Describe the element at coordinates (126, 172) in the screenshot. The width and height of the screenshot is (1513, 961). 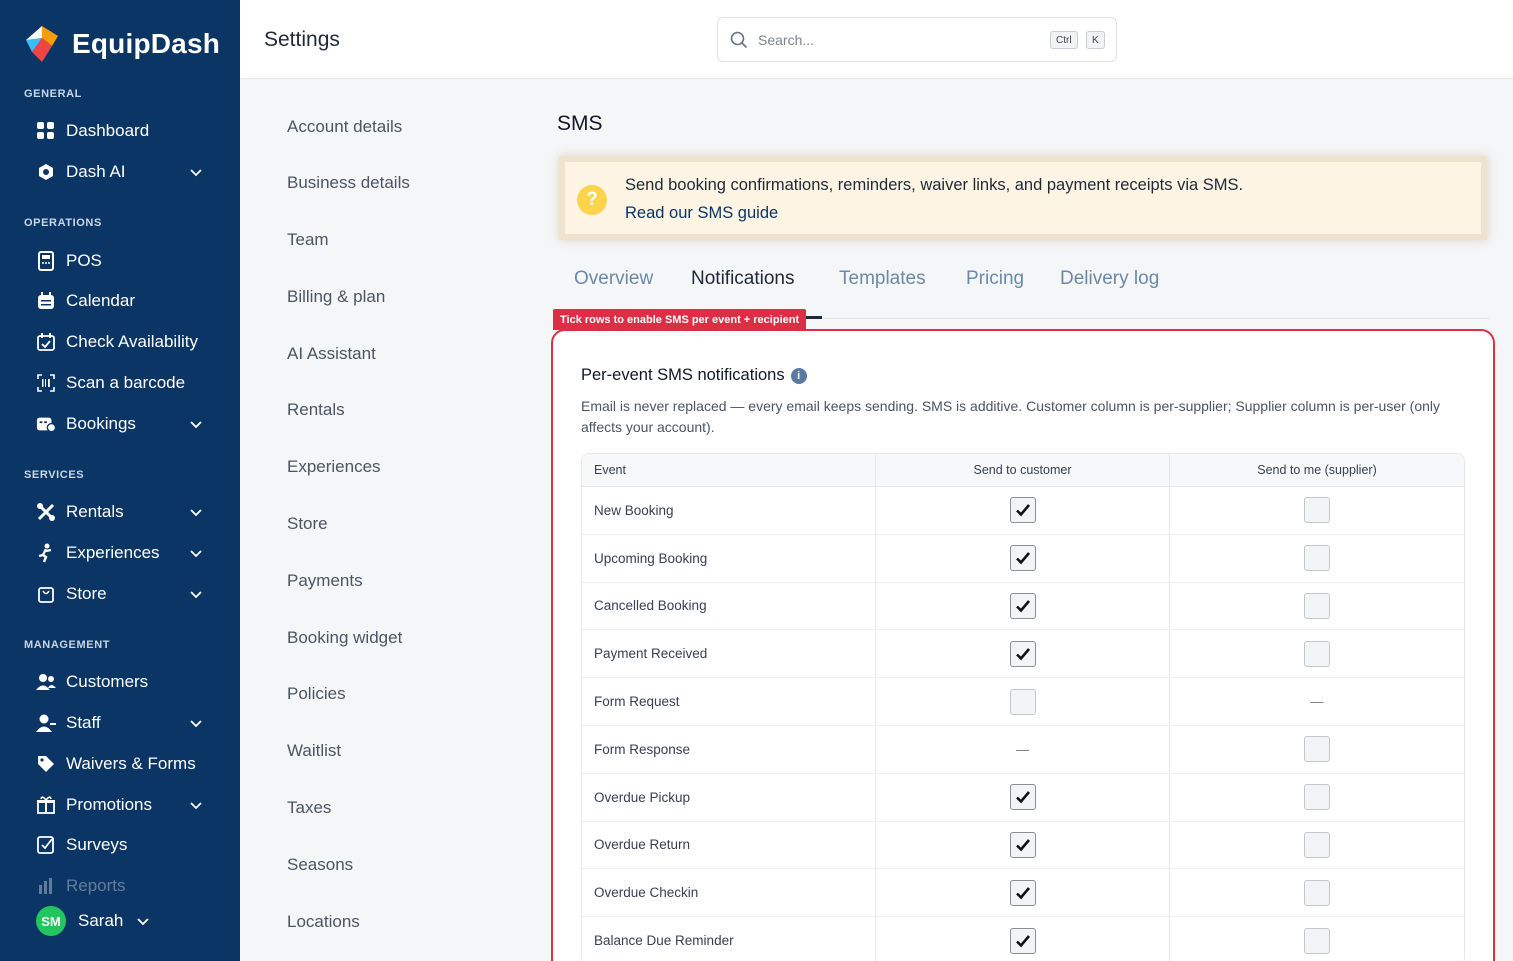
I see `sidebar-item-dash-ai: Dash AI` at that location.